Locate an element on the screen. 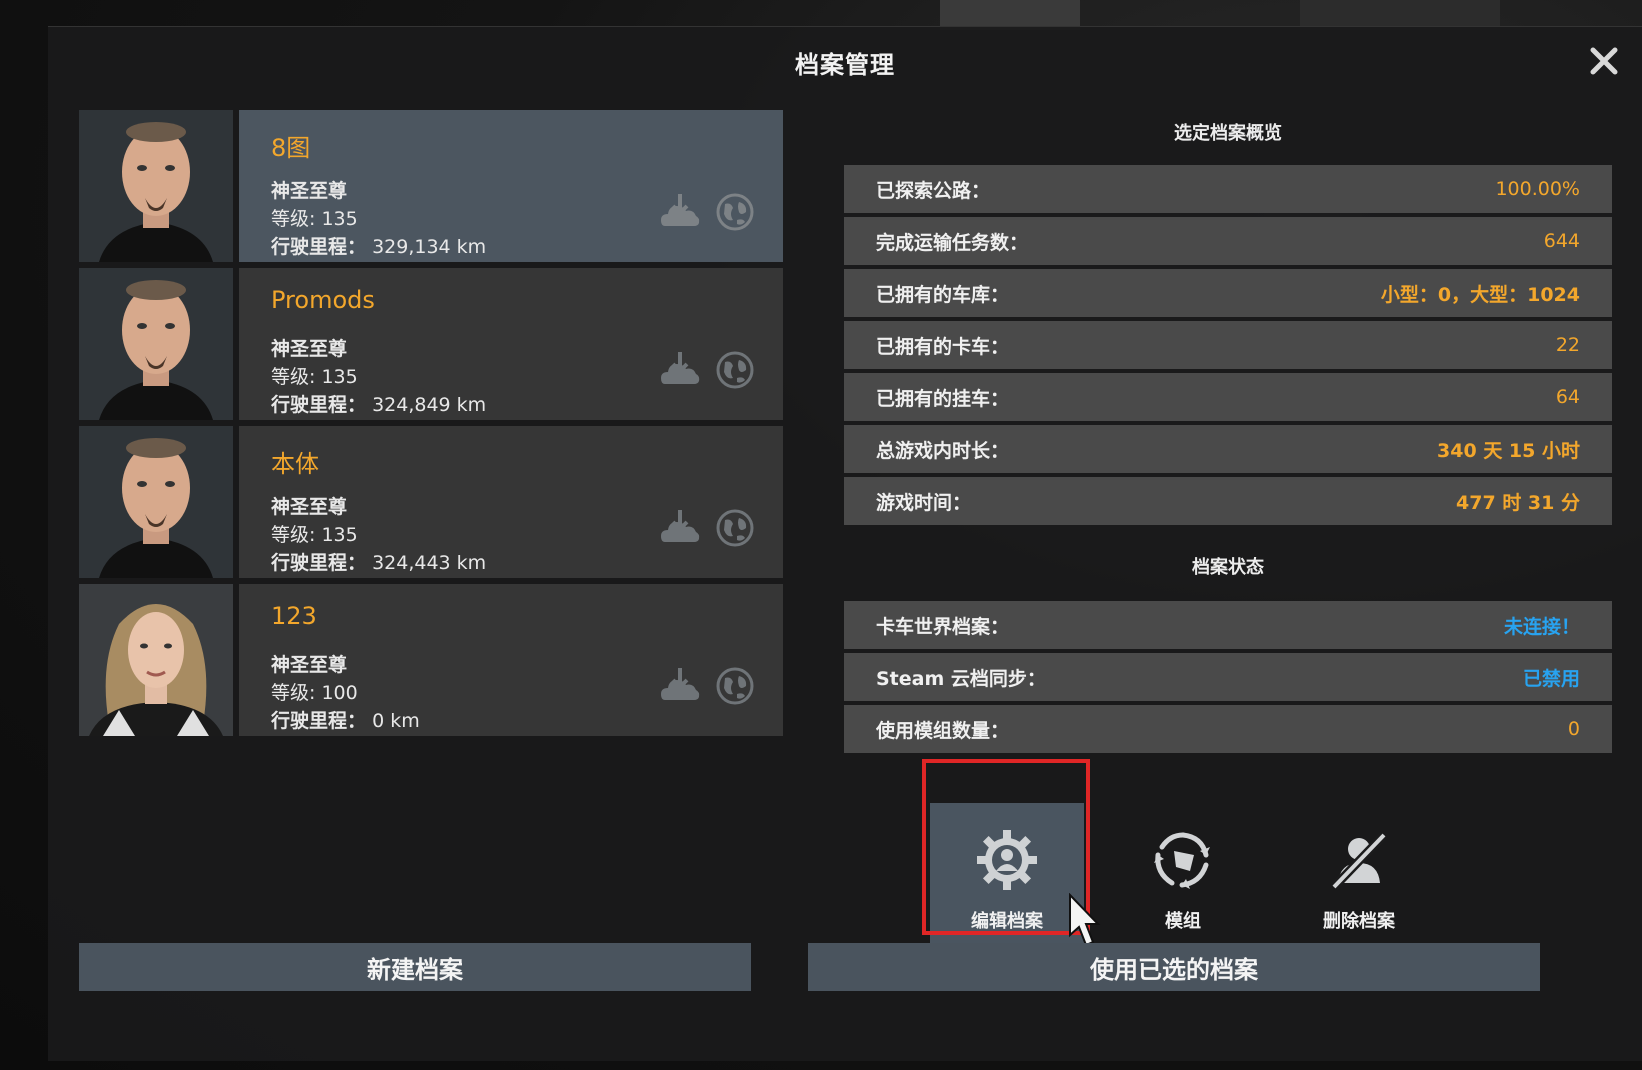 The image size is (1642, 1070). delete-profile-label: 删除档案 is located at coordinates (1359, 921).